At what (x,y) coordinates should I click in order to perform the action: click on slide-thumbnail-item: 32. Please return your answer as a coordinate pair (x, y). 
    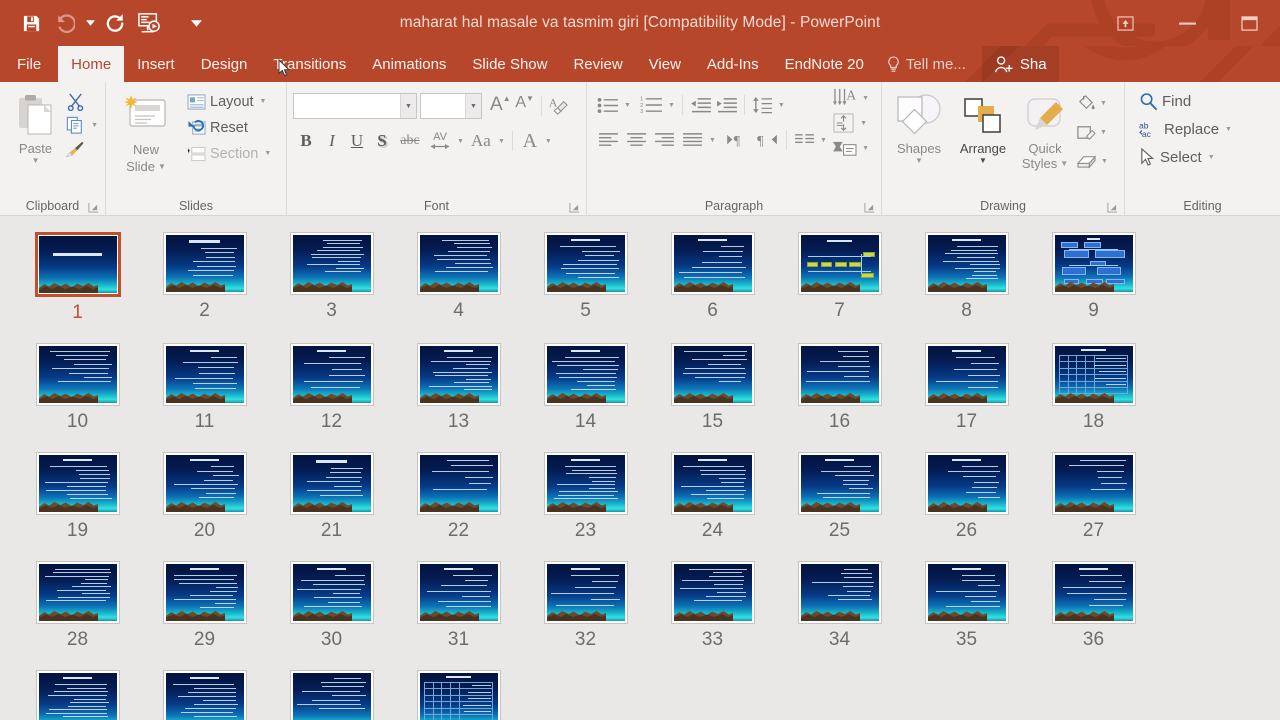
    Looking at the image, I should click on (585, 606).